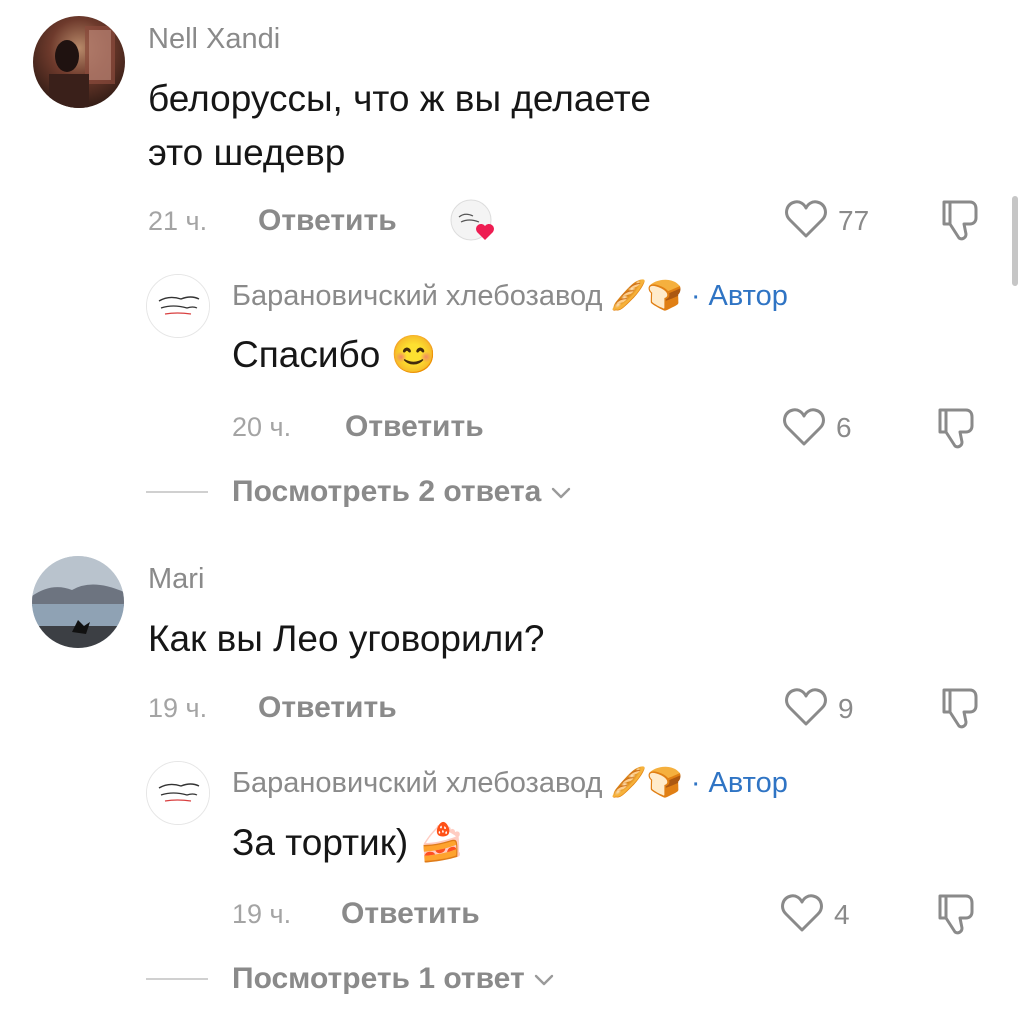  Describe the element at coordinates (320, 842) in the screenshot. I see `reply-text-body: За тортик)` at that location.